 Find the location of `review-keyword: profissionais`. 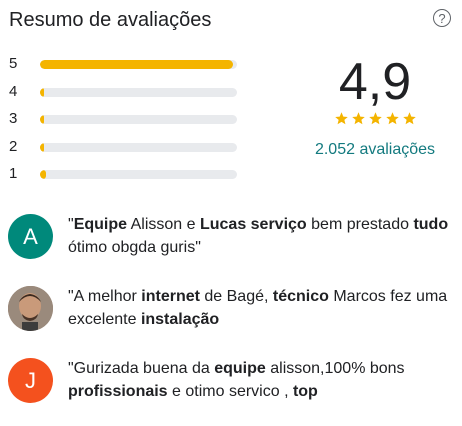

review-keyword: profissionais is located at coordinates (118, 391).